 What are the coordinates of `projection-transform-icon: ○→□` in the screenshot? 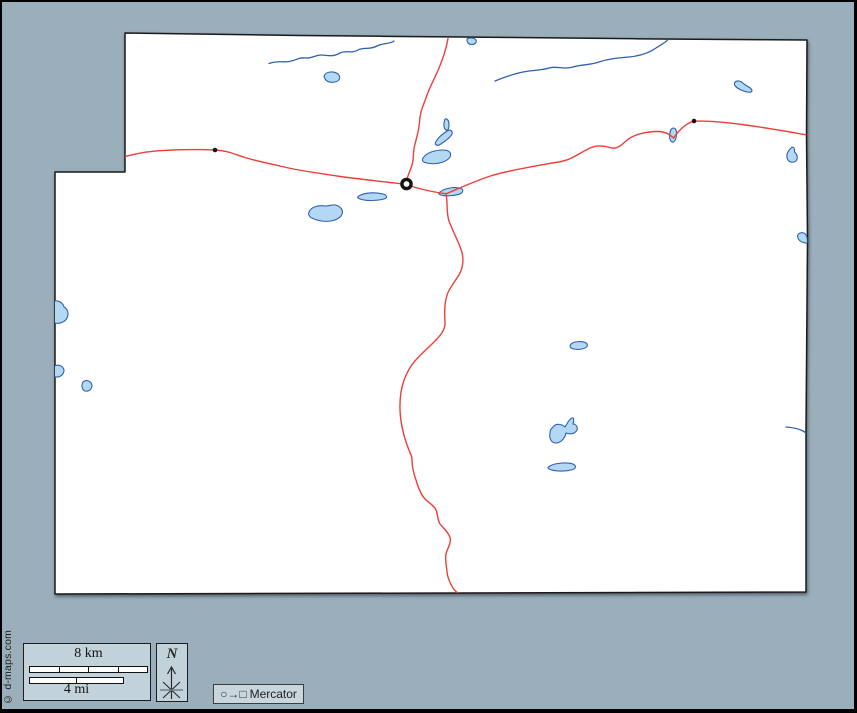 It's located at (233, 694).